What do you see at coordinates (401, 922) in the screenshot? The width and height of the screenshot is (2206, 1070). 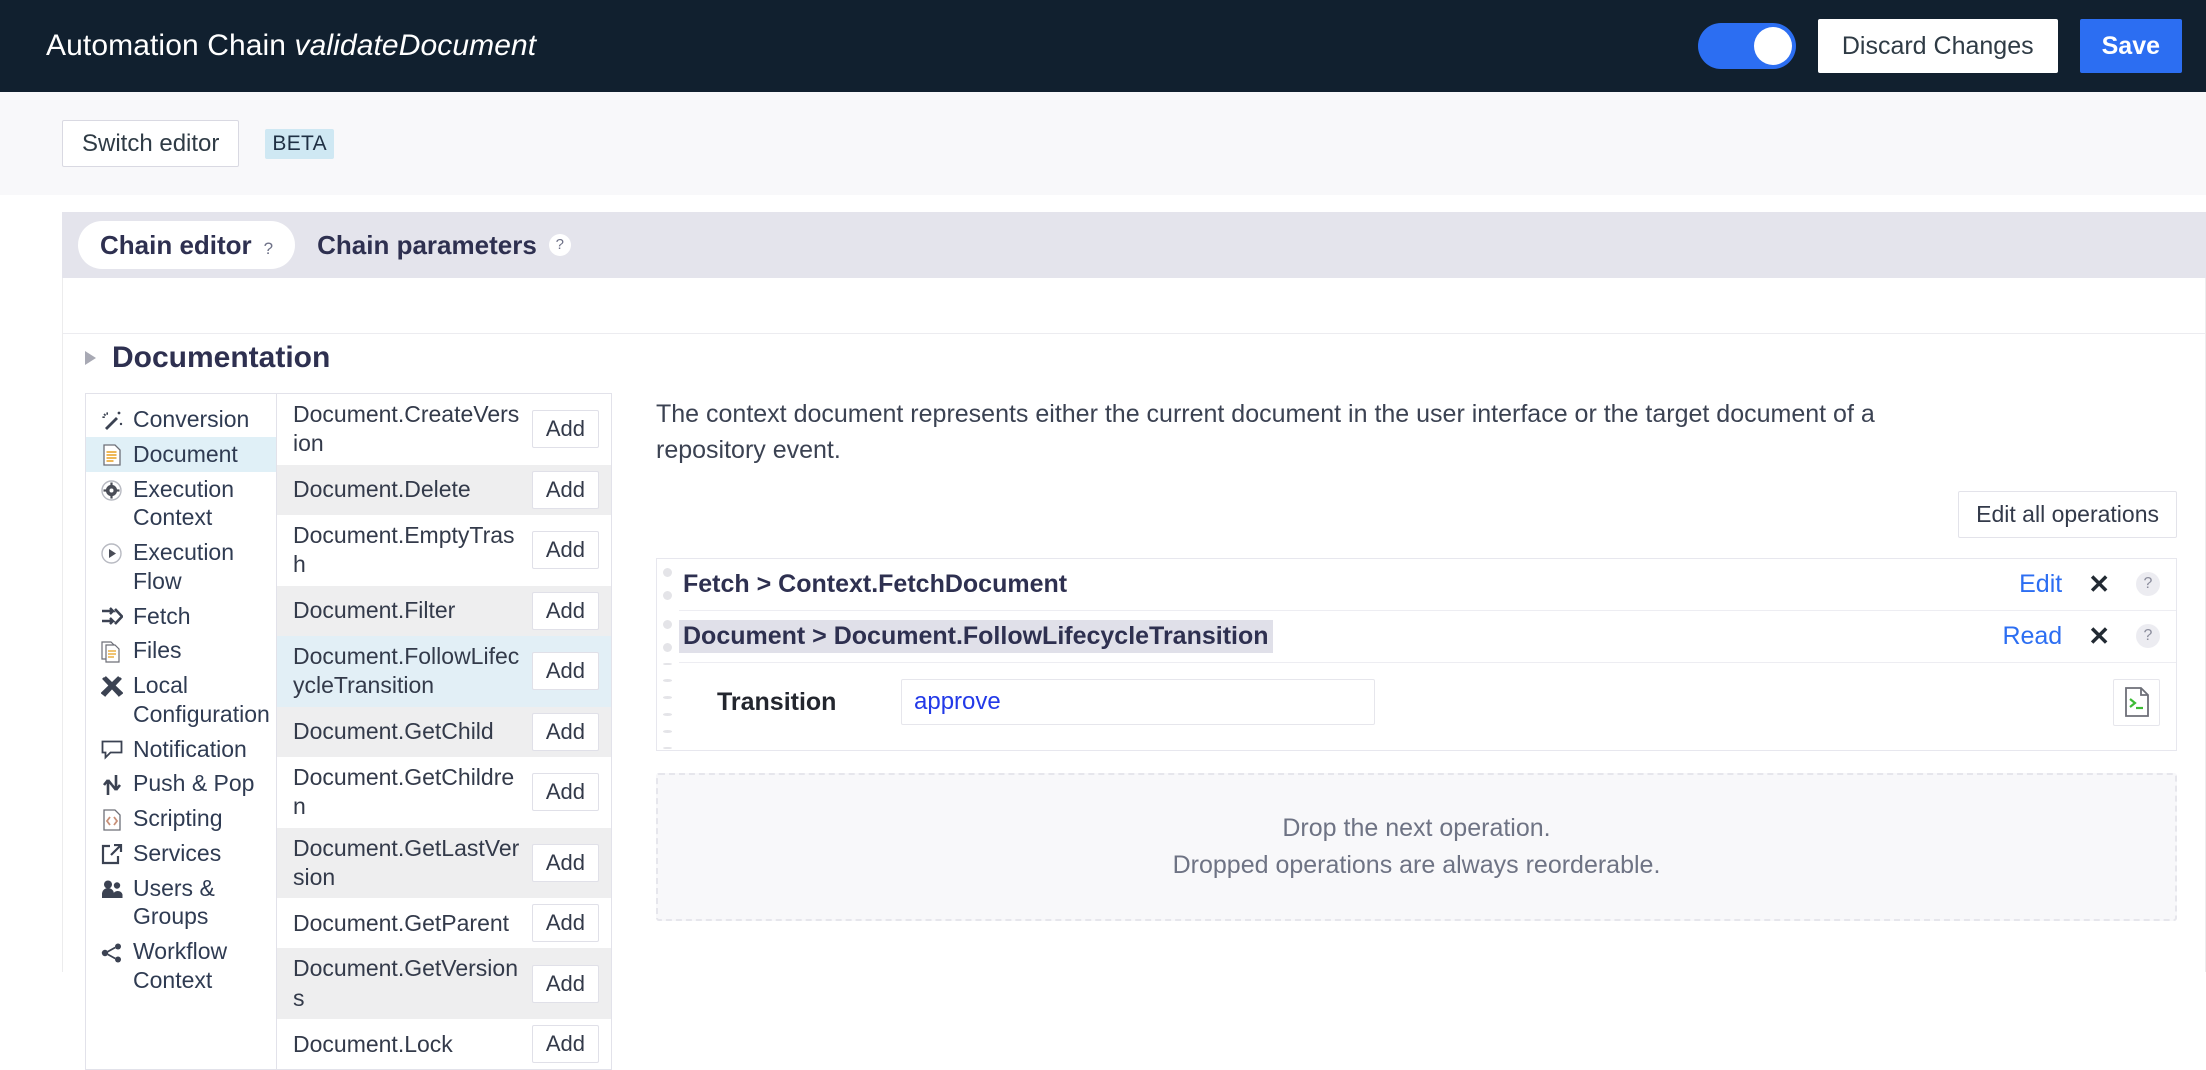 I see `operation-name: Document.GetParent` at bounding box center [401, 922].